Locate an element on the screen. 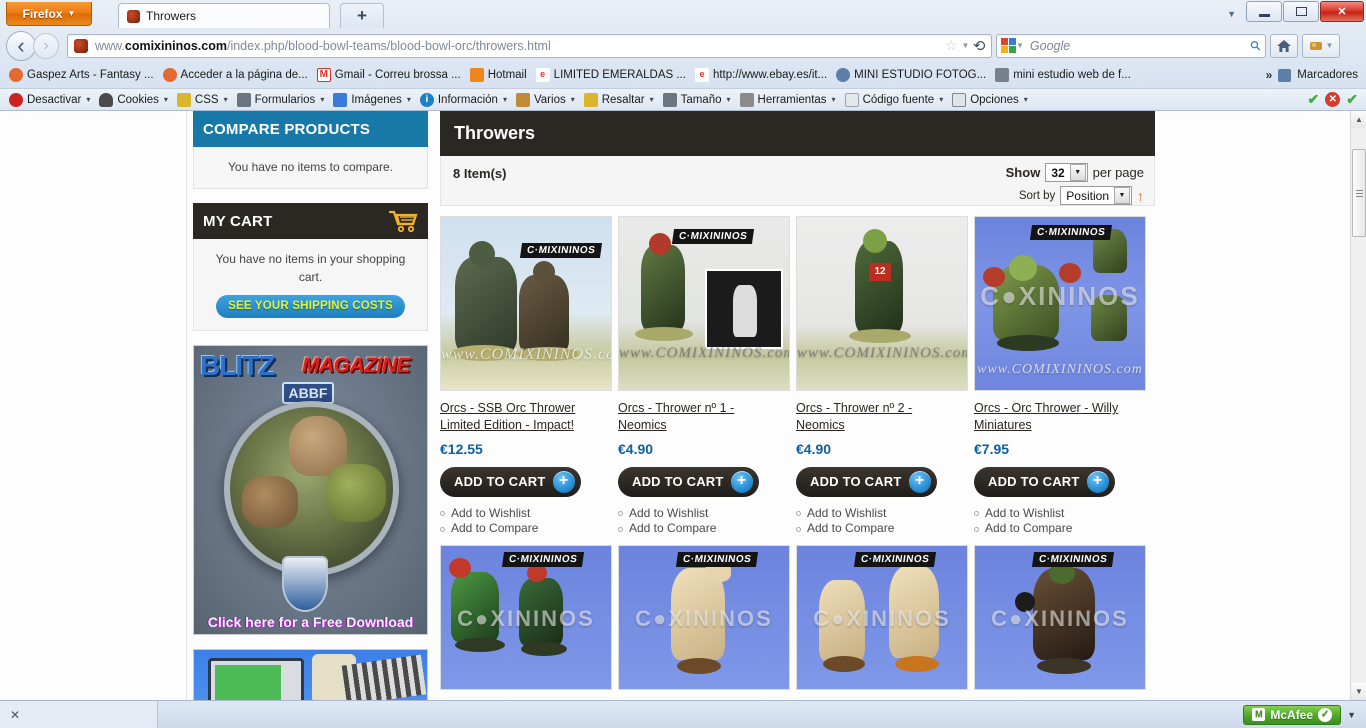  devtool-varios: Varios ▾ is located at coordinates (547, 100).